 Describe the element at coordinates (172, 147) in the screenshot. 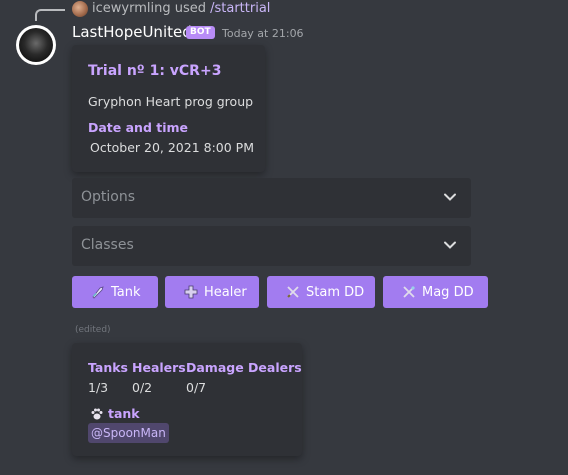

I see `embed-field-value: October 20, 2021 8:00 PM` at that location.